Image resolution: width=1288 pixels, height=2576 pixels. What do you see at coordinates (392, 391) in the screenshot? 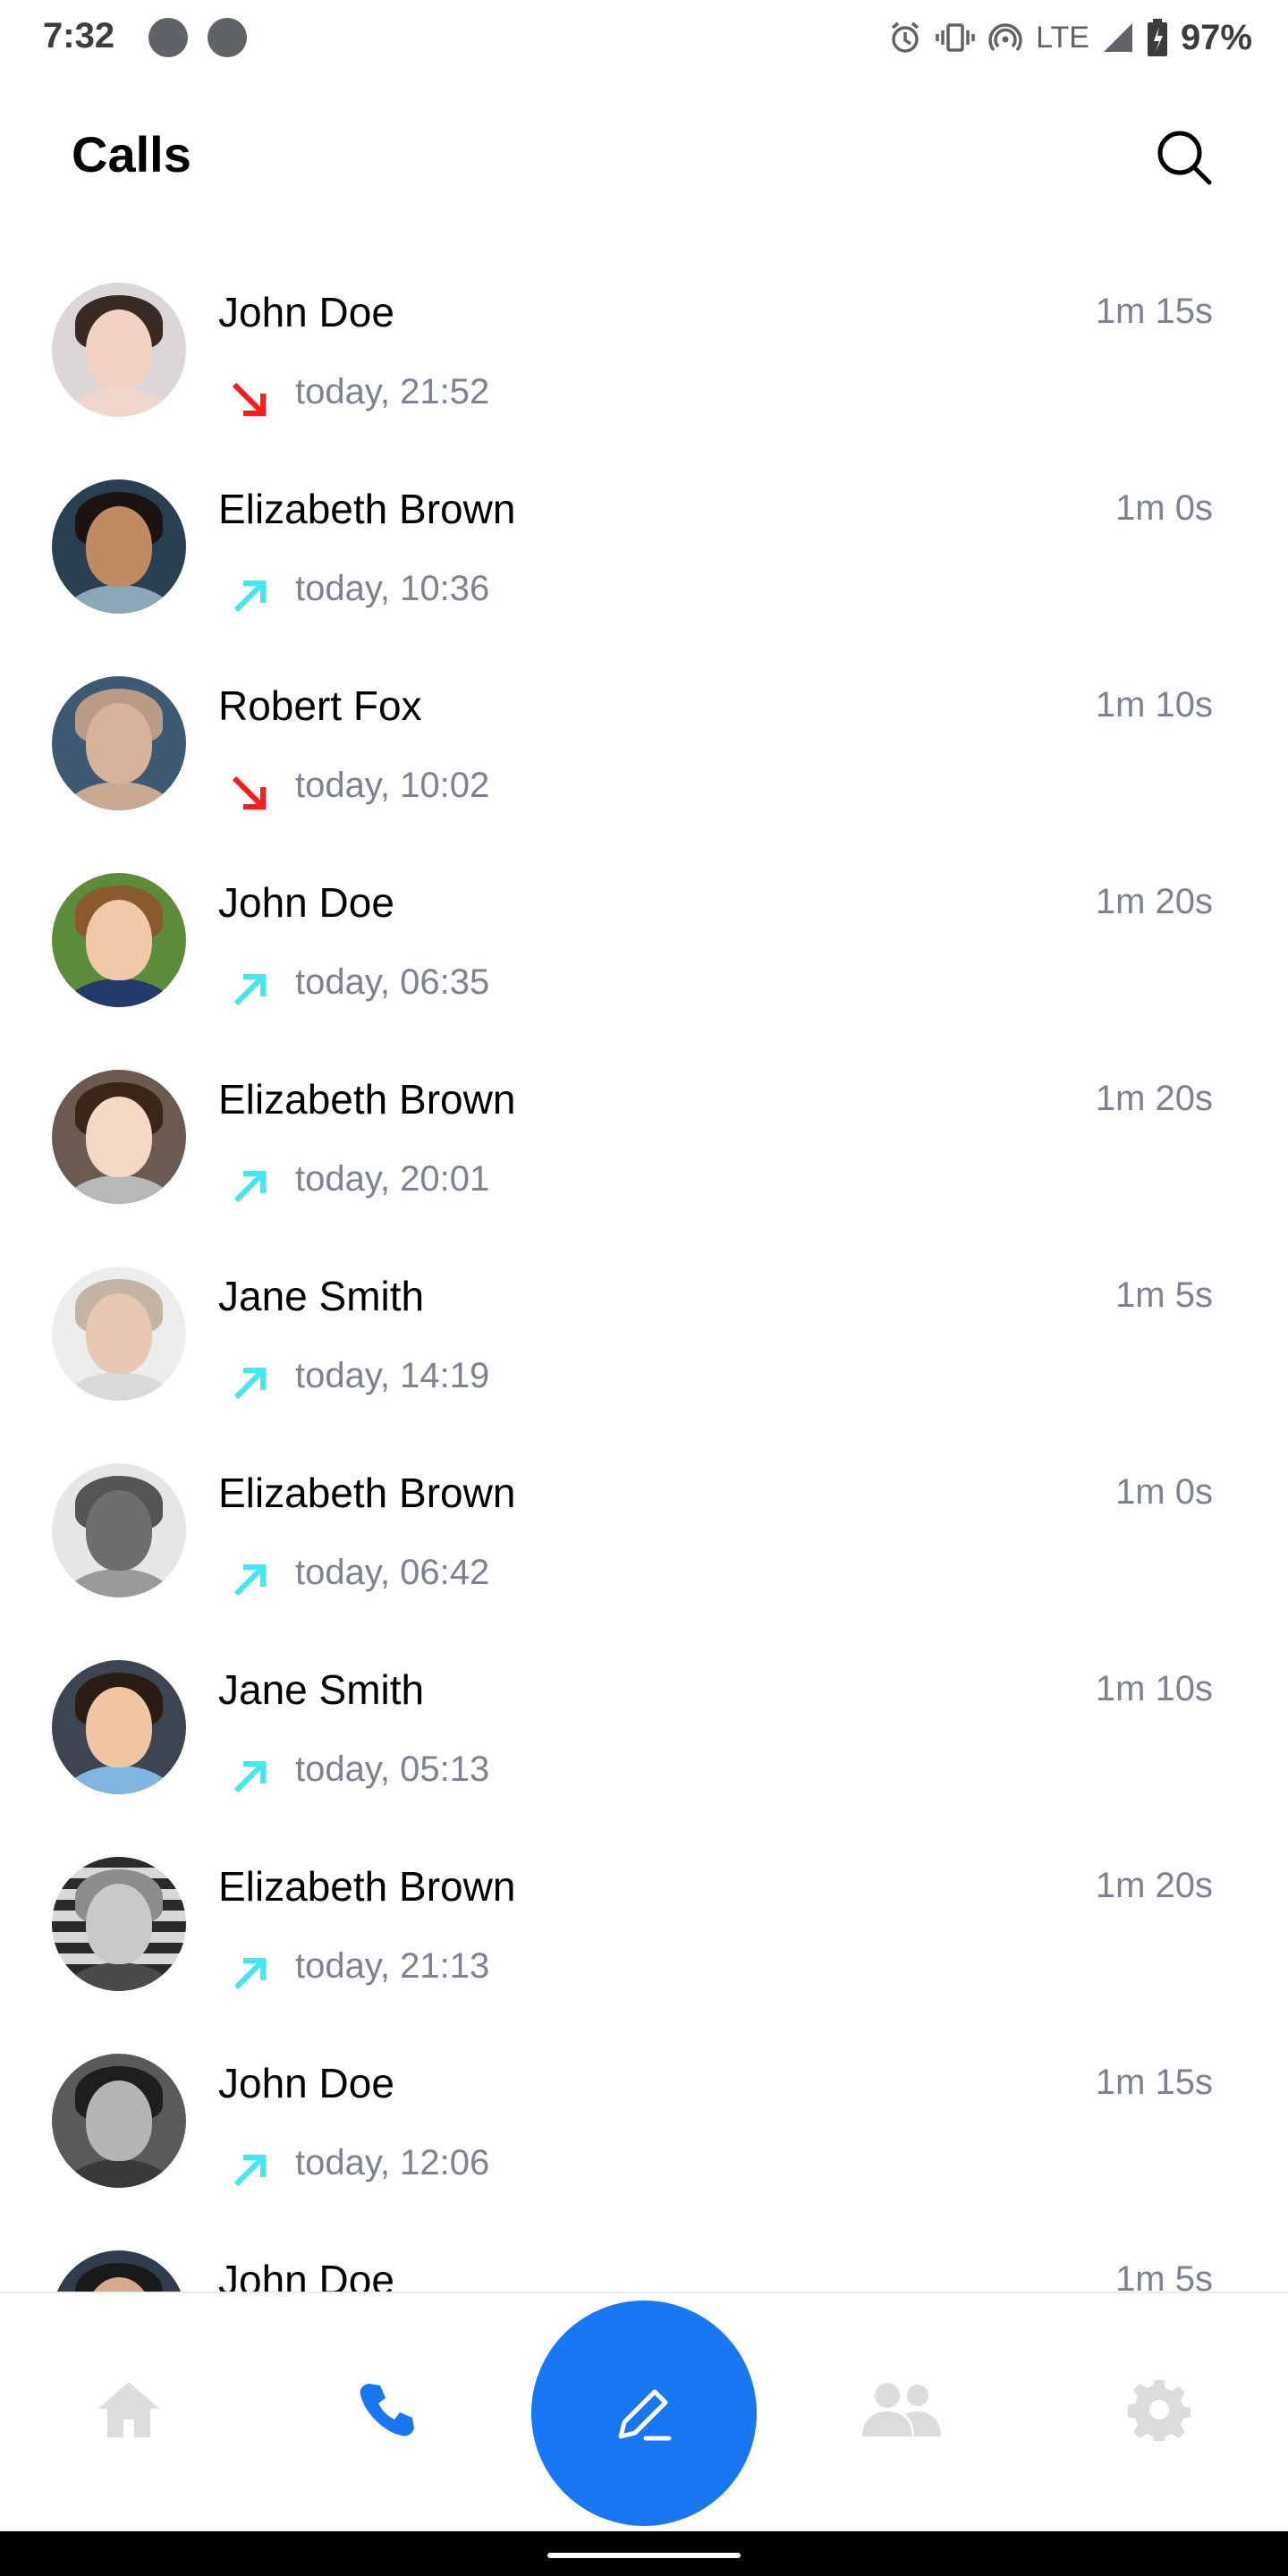
I see `call-time: today, 21:52` at bounding box center [392, 391].